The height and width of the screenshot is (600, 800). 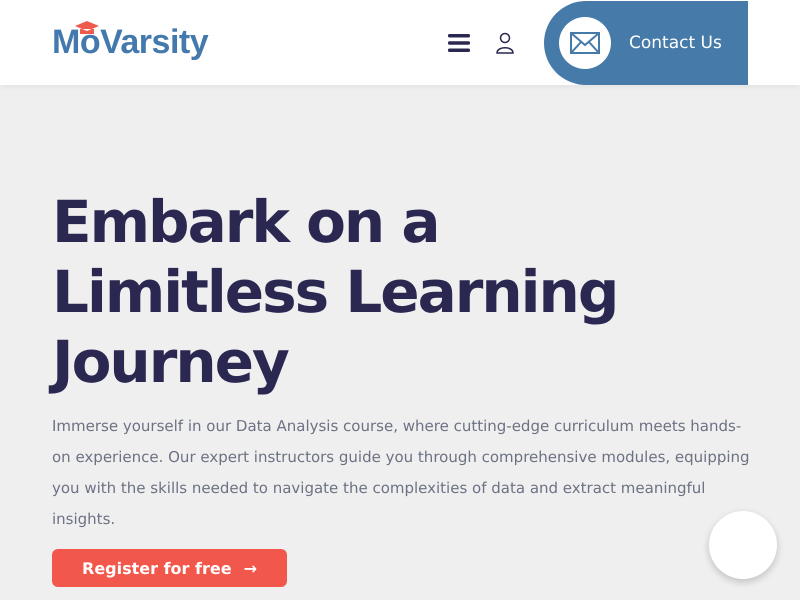 I want to click on logo: MoVarsity, so click(x=130, y=42).